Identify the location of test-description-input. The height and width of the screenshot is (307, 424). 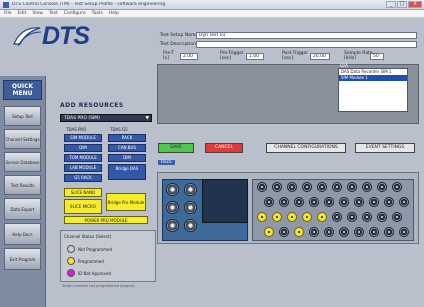
(306, 44).